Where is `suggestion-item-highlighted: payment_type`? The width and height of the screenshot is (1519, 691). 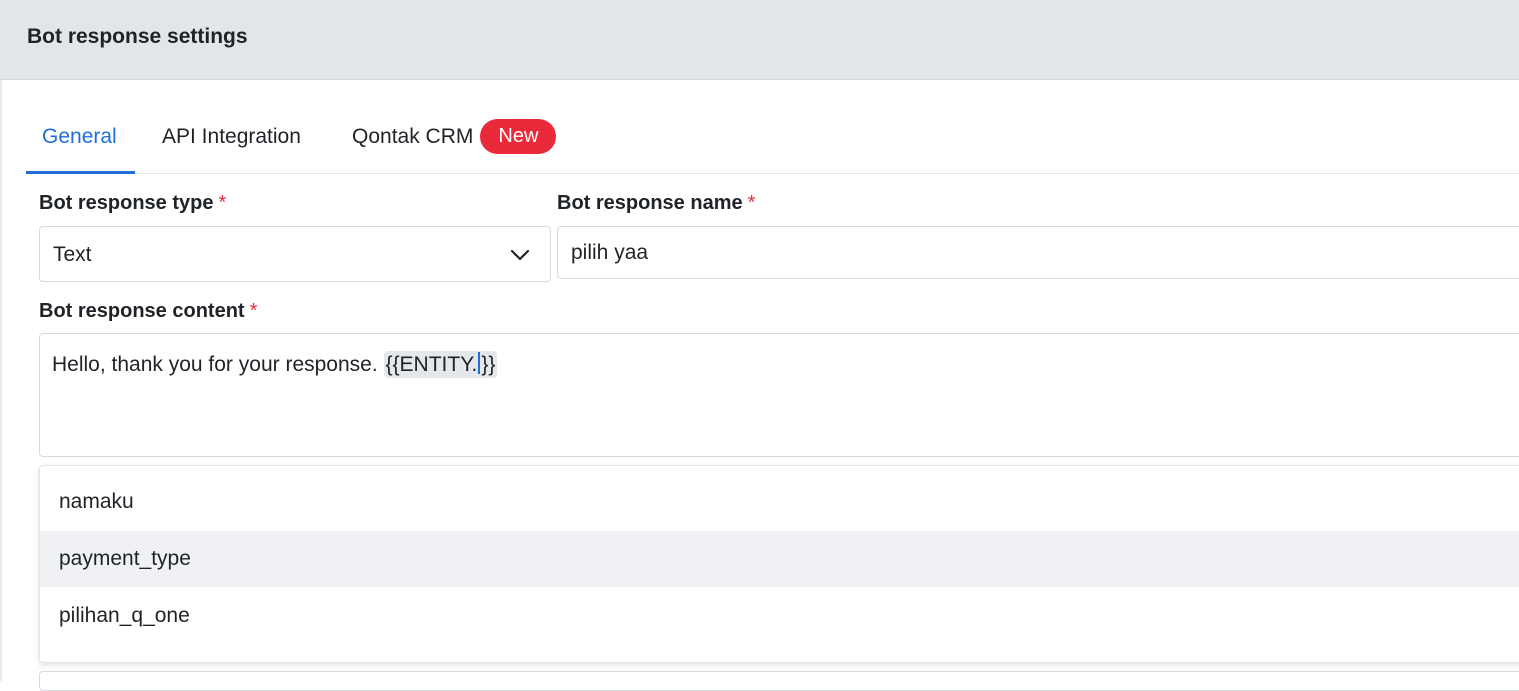 suggestion-item-highlighted: payment_type is located at coordinates (779, 559).